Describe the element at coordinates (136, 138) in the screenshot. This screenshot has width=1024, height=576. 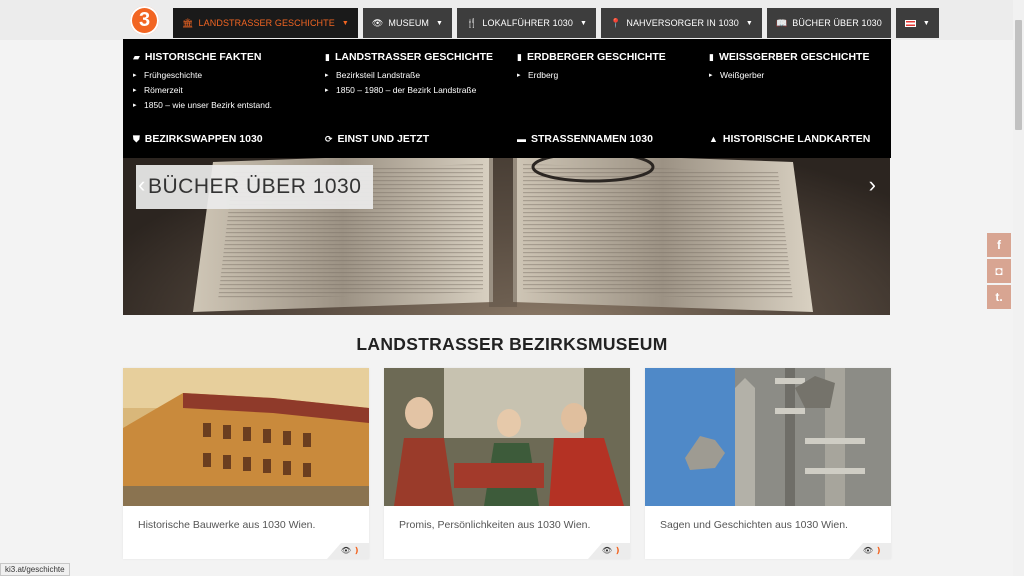
I see `shield-icon: ⛊` at that location.